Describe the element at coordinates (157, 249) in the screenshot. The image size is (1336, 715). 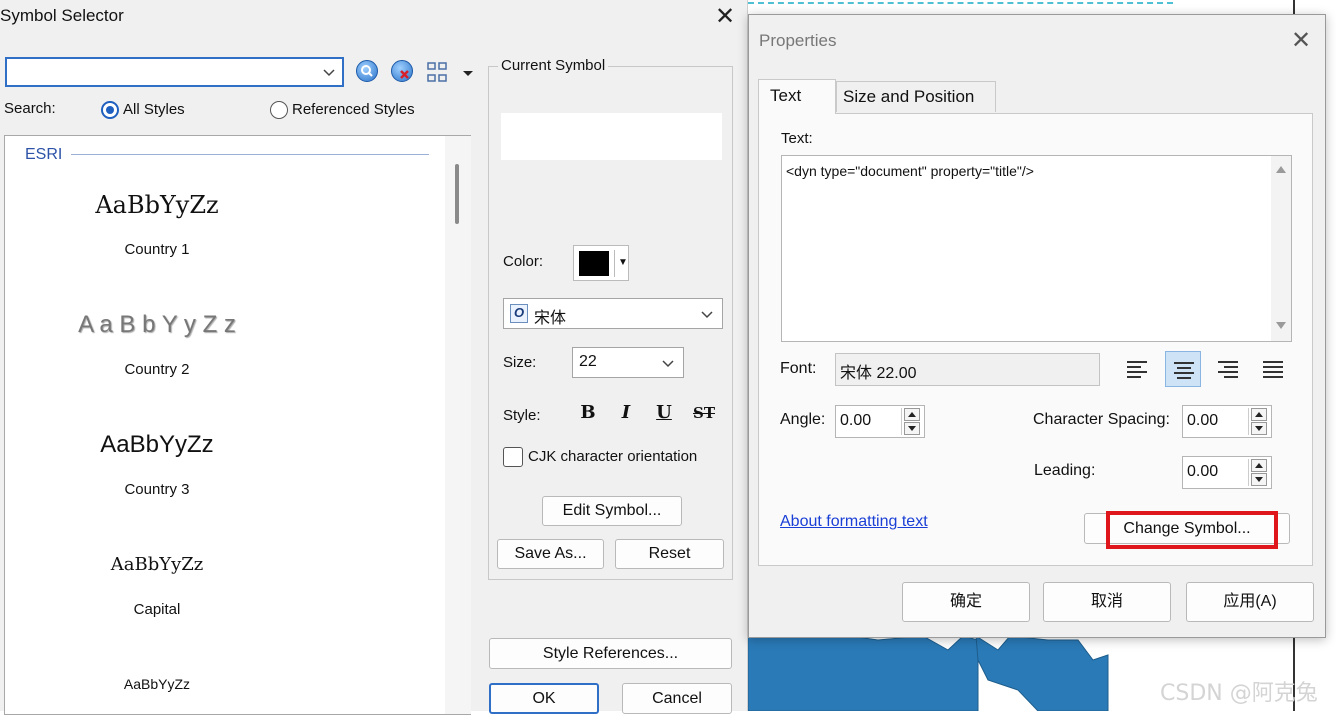
I see `symbol-name: Country 1` at that location.